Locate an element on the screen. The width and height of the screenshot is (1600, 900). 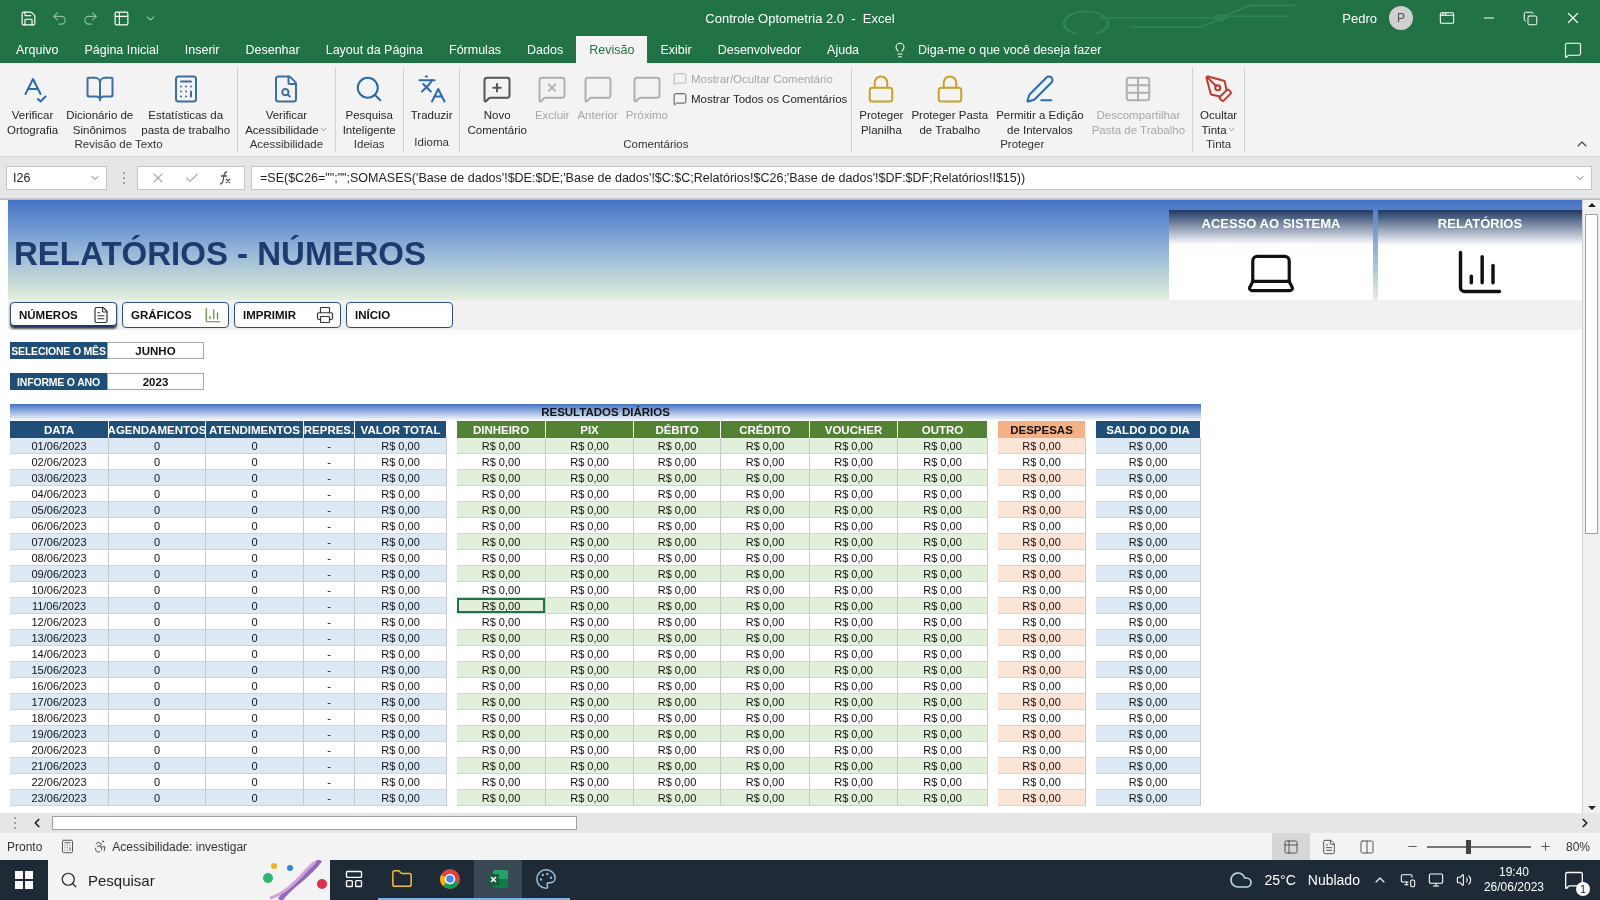
menu-tab: Dados is located at coordinates (545, 49).